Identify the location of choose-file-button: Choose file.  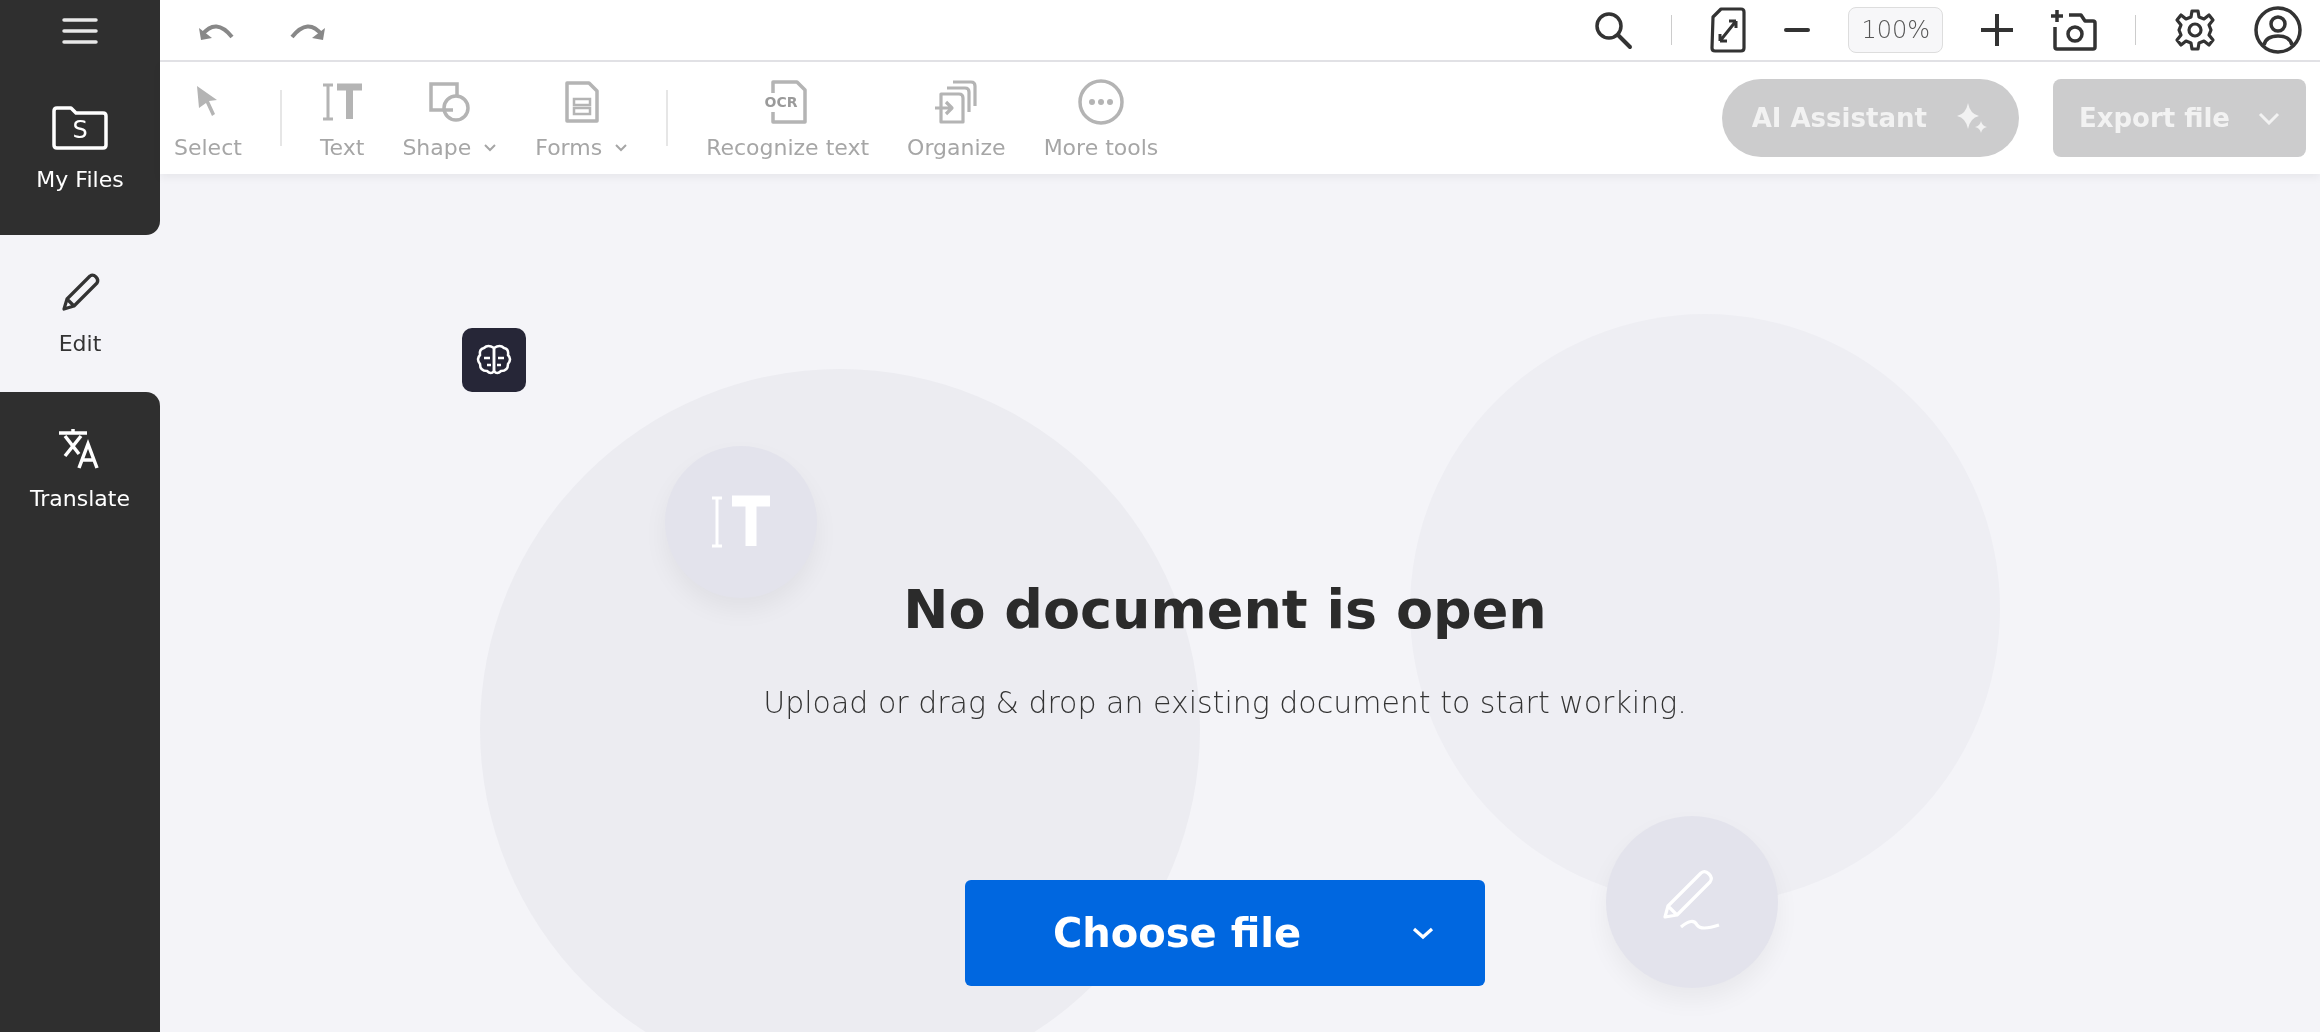
(1225, 933).